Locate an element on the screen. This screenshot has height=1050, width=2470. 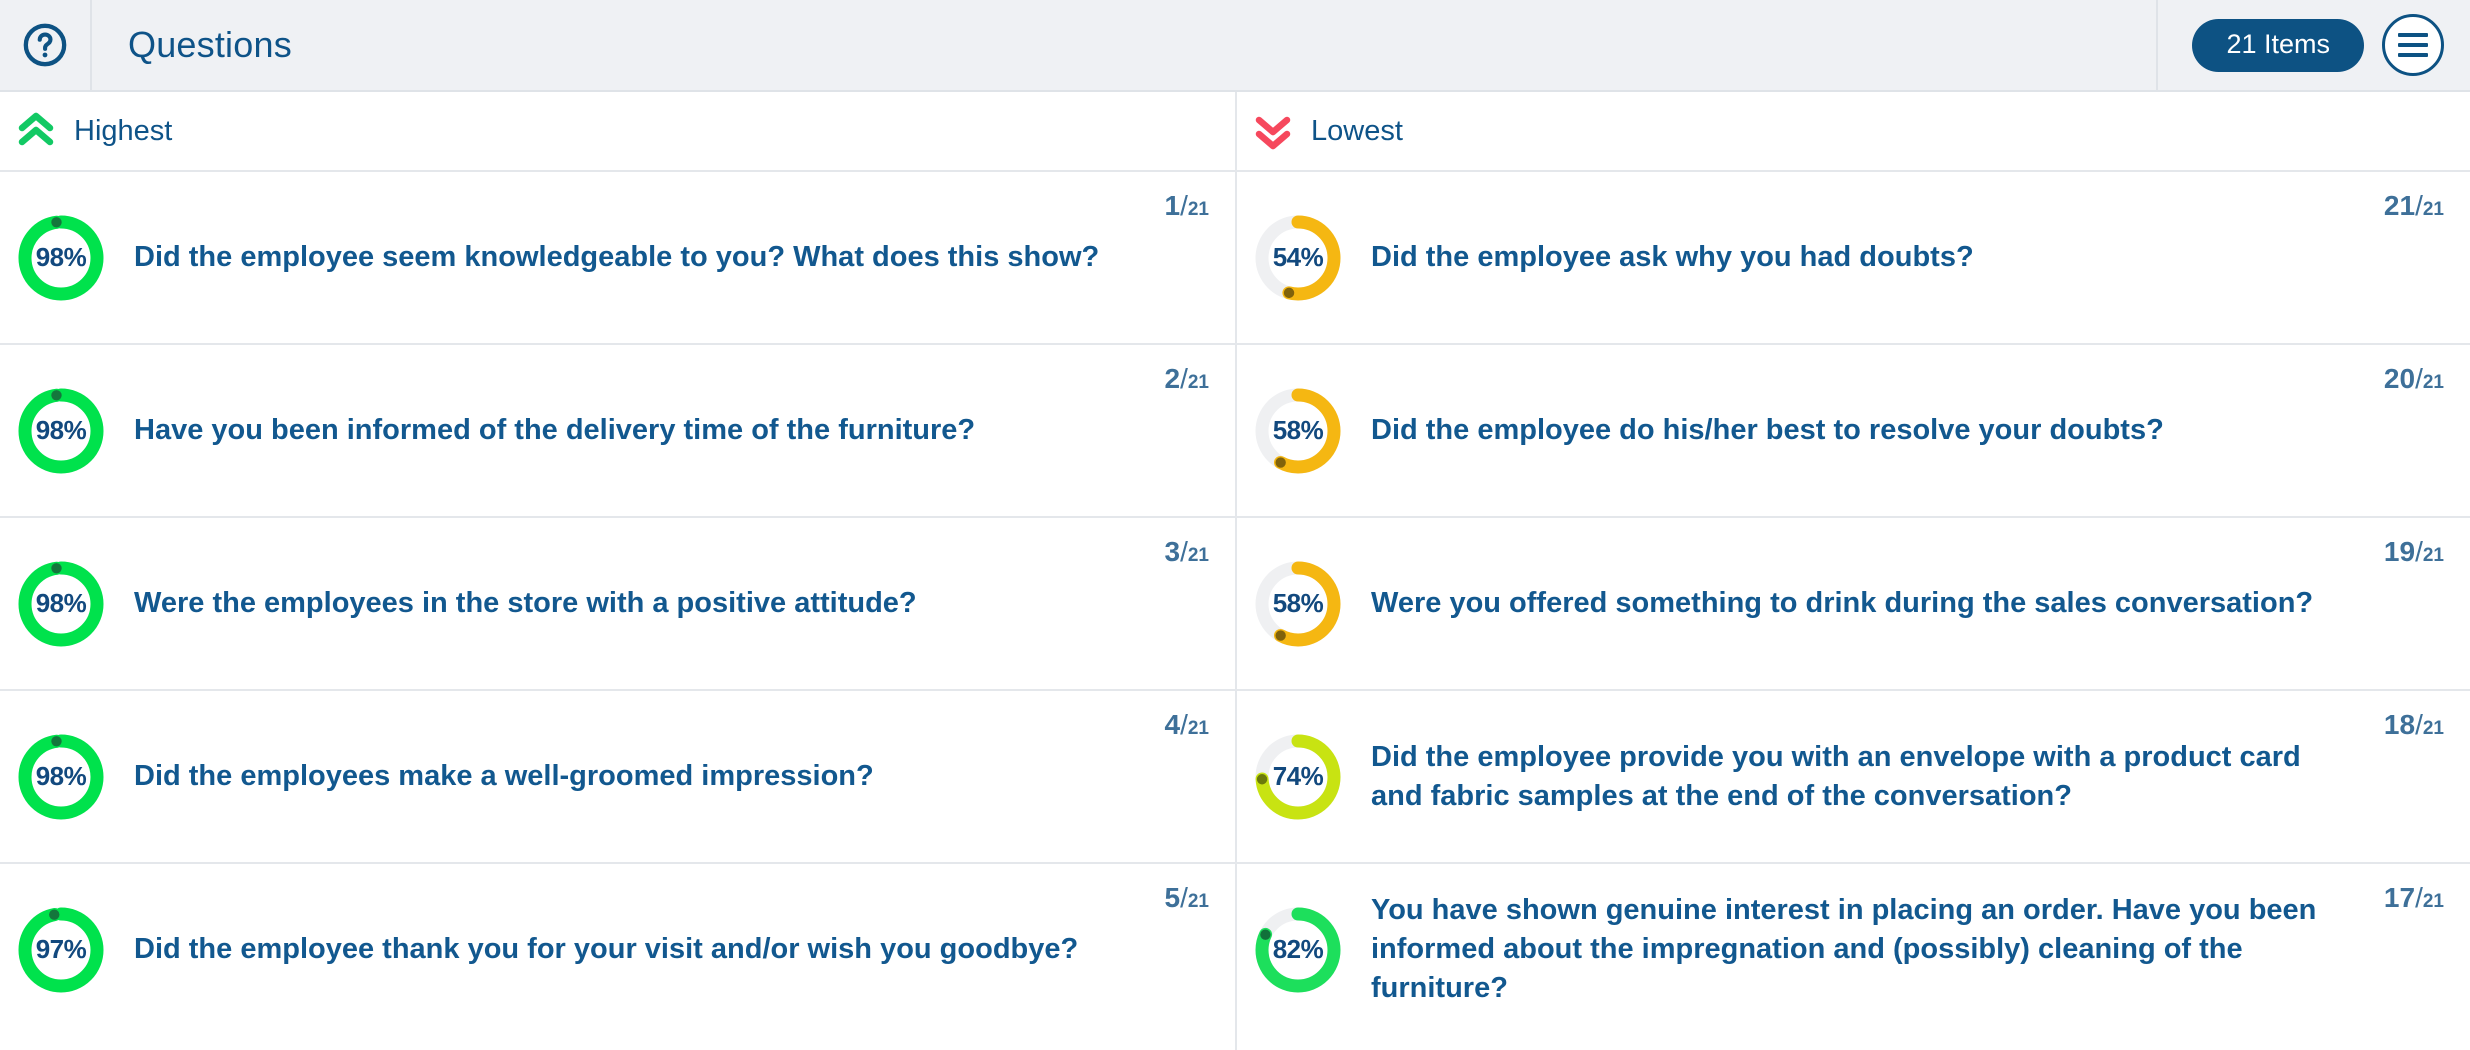
hamburger-menu-button is located at coordinates (2413, 45).